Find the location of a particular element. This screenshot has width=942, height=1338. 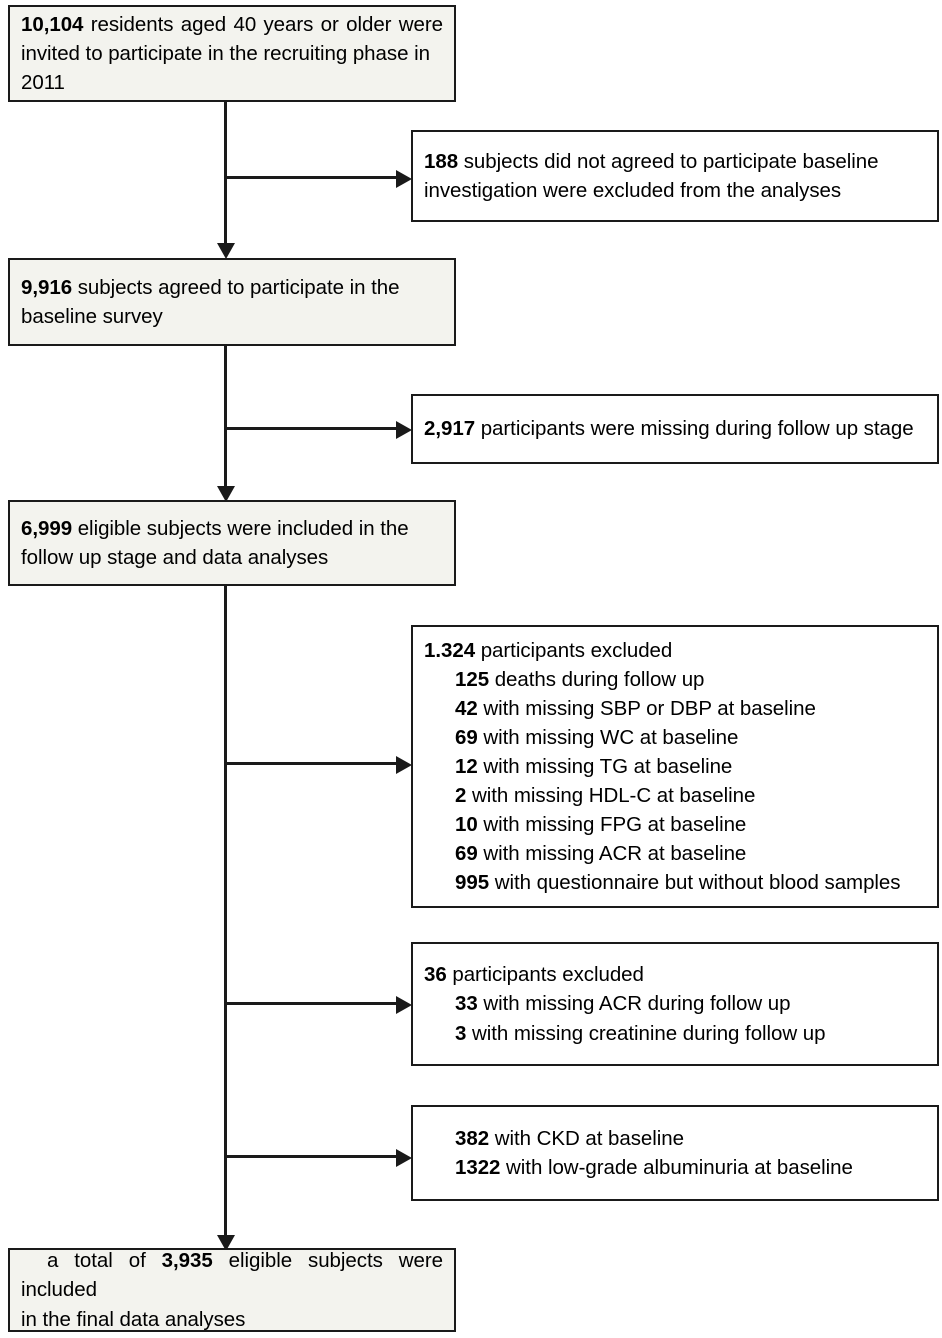

recruited-line1: residents aged 40 years or older were is located at coordinates (263, 24).